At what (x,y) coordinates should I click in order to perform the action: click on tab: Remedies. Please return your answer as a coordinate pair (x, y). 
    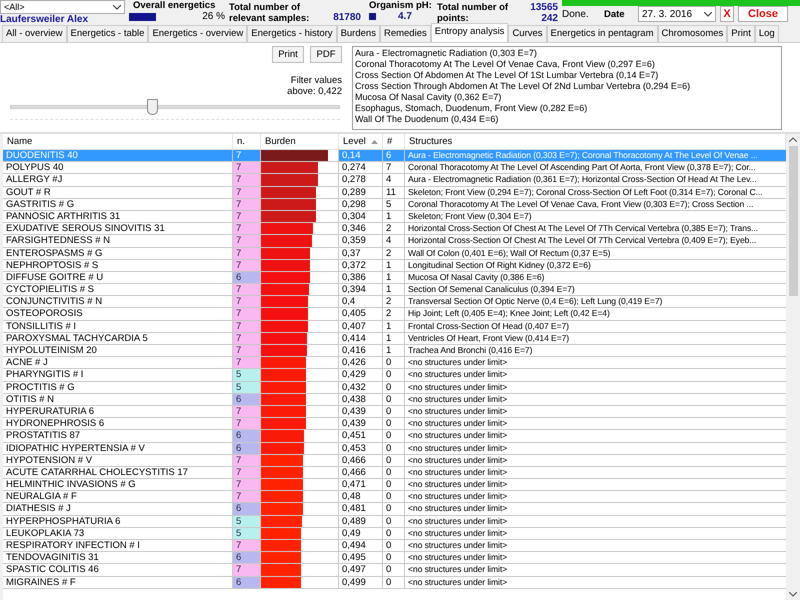
    Looking at the image, I should click on (405, 33).